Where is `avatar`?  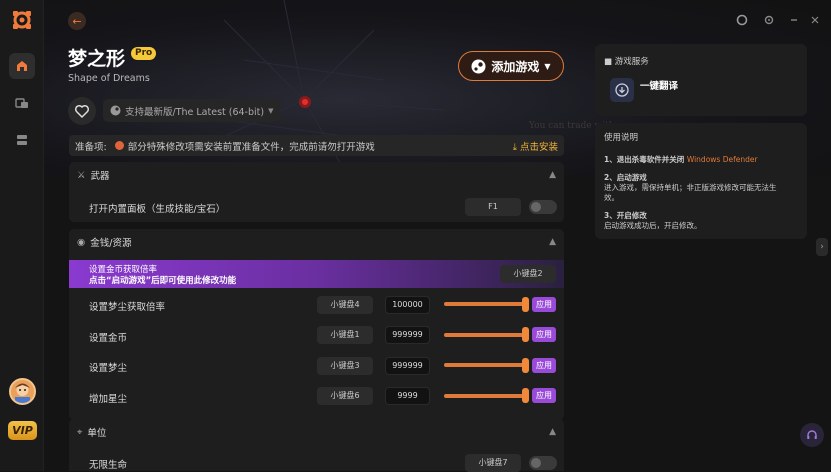
avatar is located at coordinates (22, 391).